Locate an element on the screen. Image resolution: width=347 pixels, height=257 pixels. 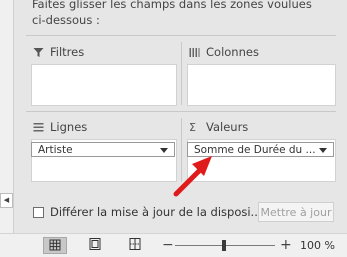
rows-field-label: Artiste is located at coordinates (55, 150).